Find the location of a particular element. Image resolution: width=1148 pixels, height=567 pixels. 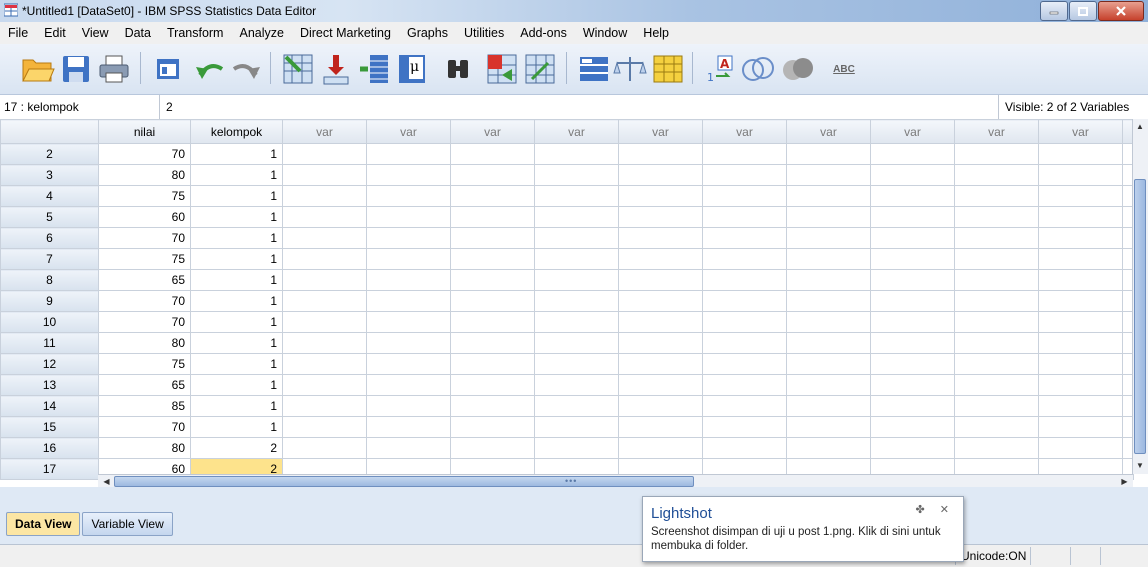

row-header: 8 is located at coordinates (49, 280).